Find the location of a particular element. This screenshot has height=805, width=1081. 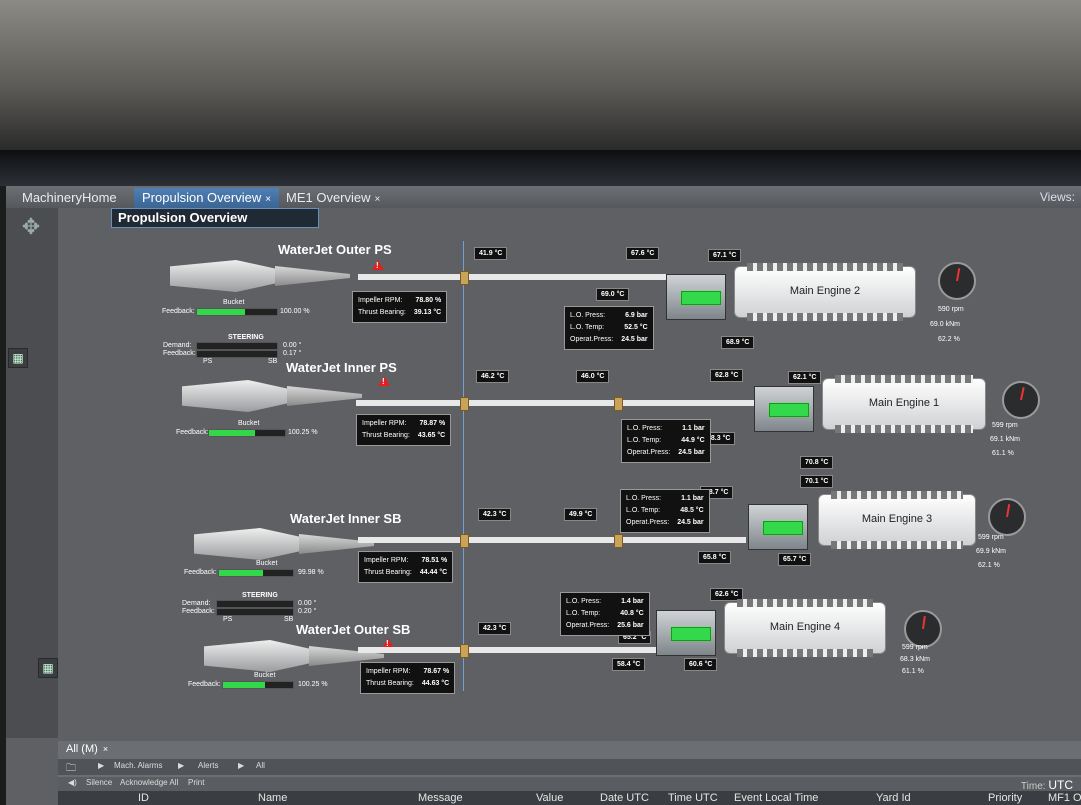

tab-me1-overview: ME1 Overview × is located at coordinates (333, 198).